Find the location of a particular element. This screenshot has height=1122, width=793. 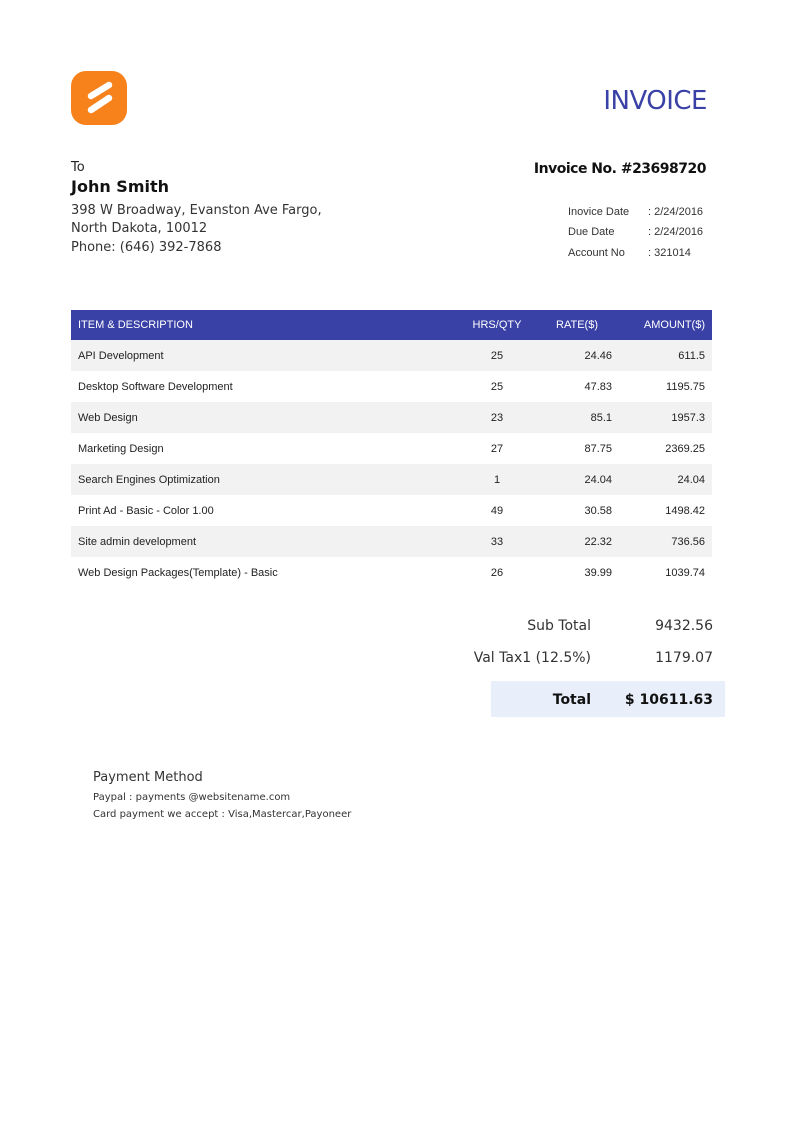

invoice-date-label: Inovice Date is located at coordinates (599, 212).